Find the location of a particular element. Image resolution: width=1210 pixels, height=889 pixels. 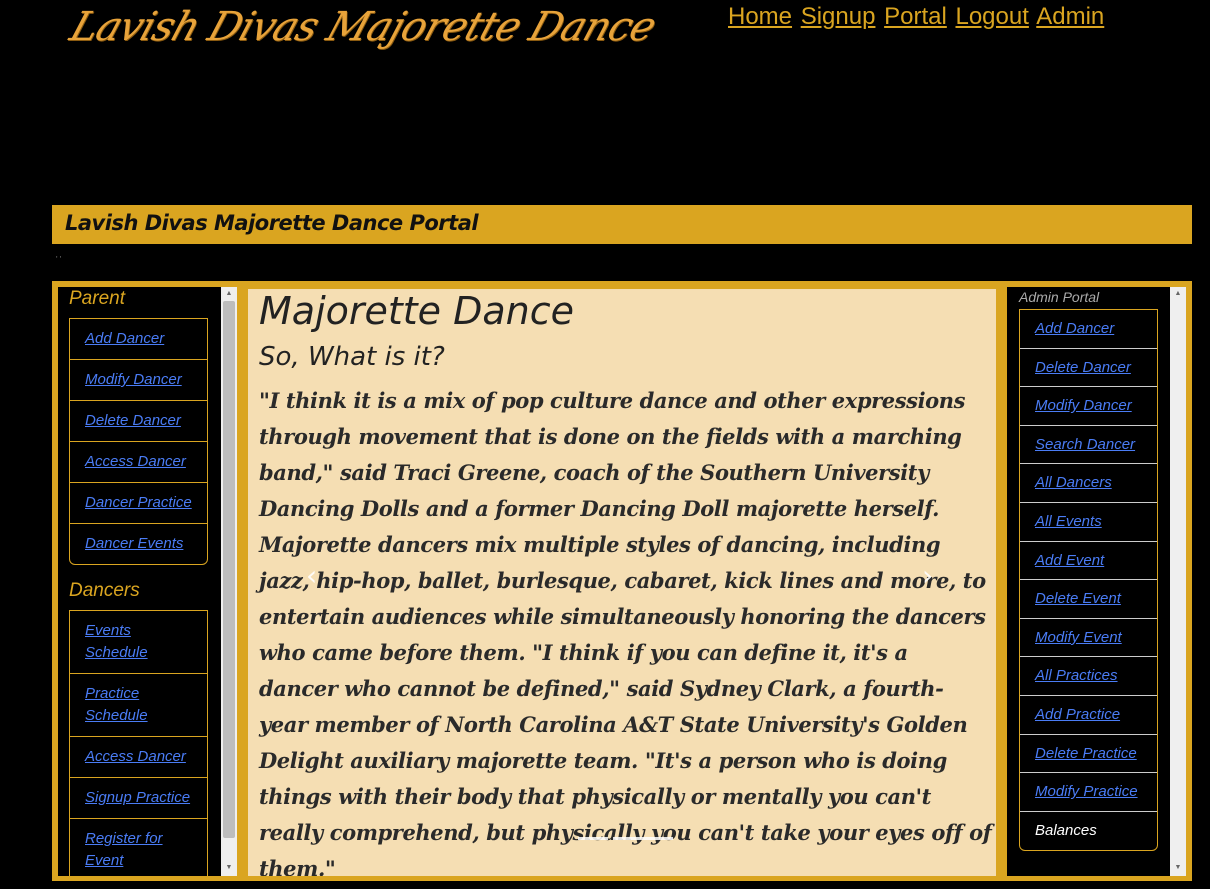

parent-menu-item: Add Dancer is located at coordinates (138, 339).